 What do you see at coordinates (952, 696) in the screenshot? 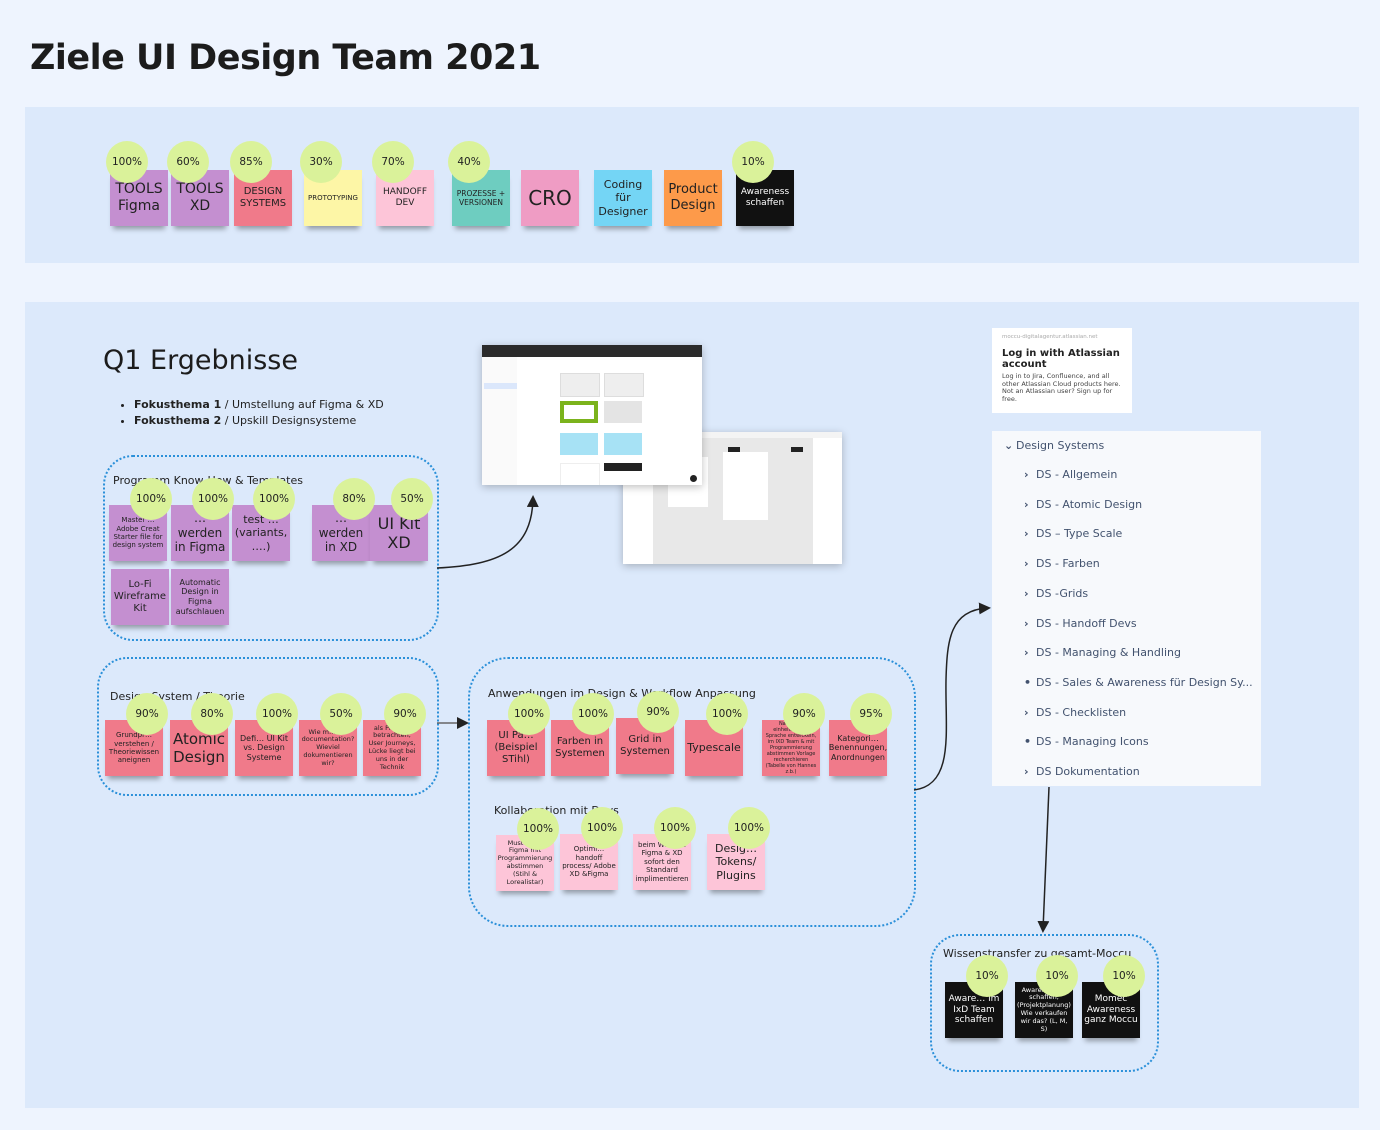
I see `arrow-anwendungen-to-tree` at bounding box center [952, 696].